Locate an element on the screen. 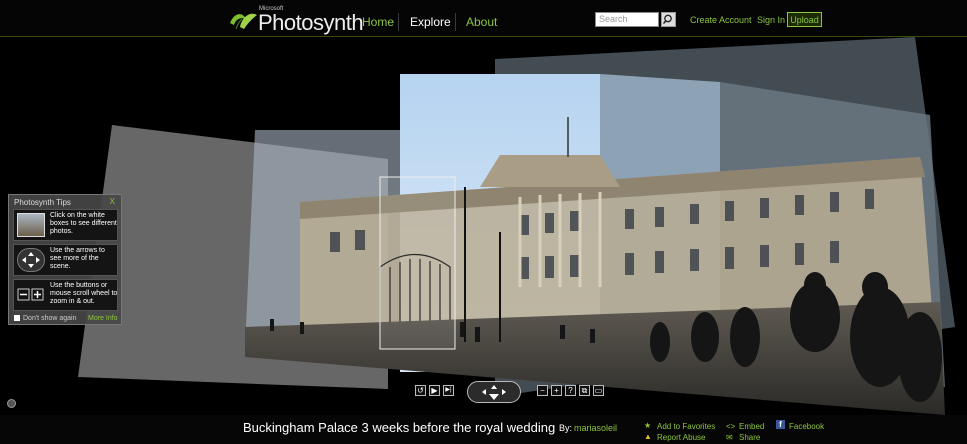 This screenshot has width=967, height=444. zoom-buttons-icon is located at coordinates (31, 295).